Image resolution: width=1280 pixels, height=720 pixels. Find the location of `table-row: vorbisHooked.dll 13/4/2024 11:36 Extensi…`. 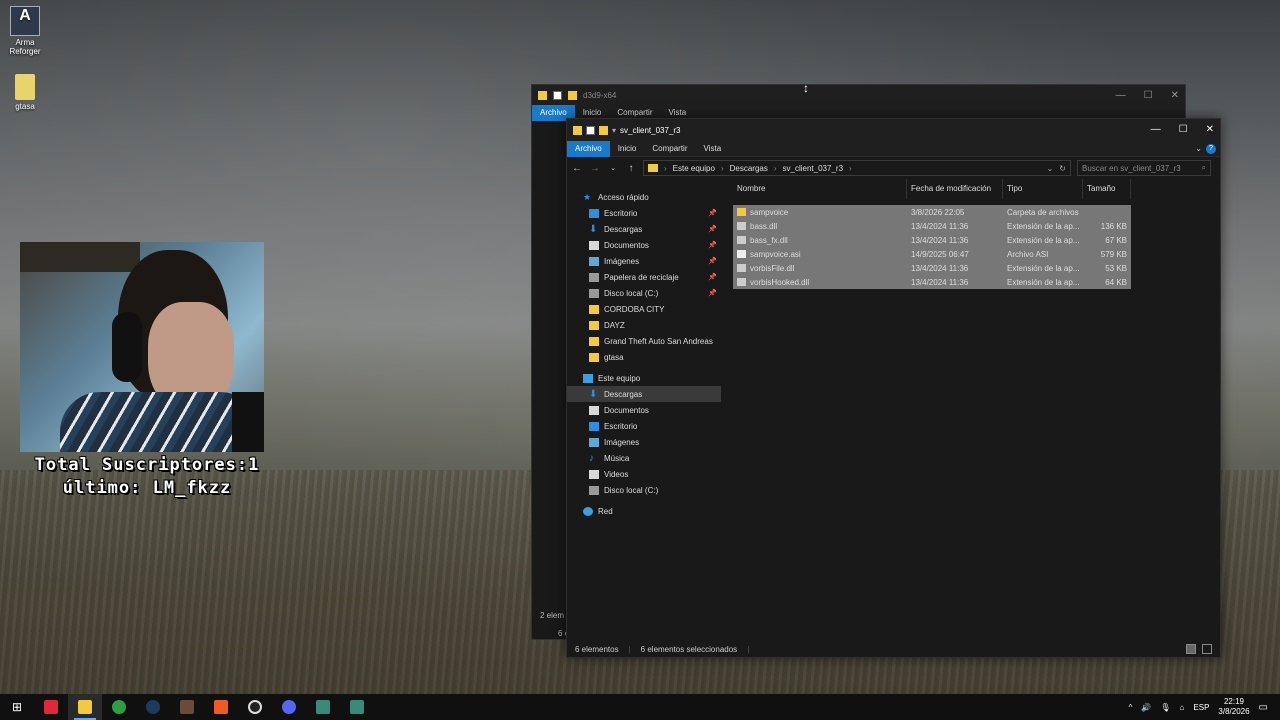

table-row: vorbisHooked.dll 13/4/2024 11:36 Extensi… is located at coordinates (932, 282).